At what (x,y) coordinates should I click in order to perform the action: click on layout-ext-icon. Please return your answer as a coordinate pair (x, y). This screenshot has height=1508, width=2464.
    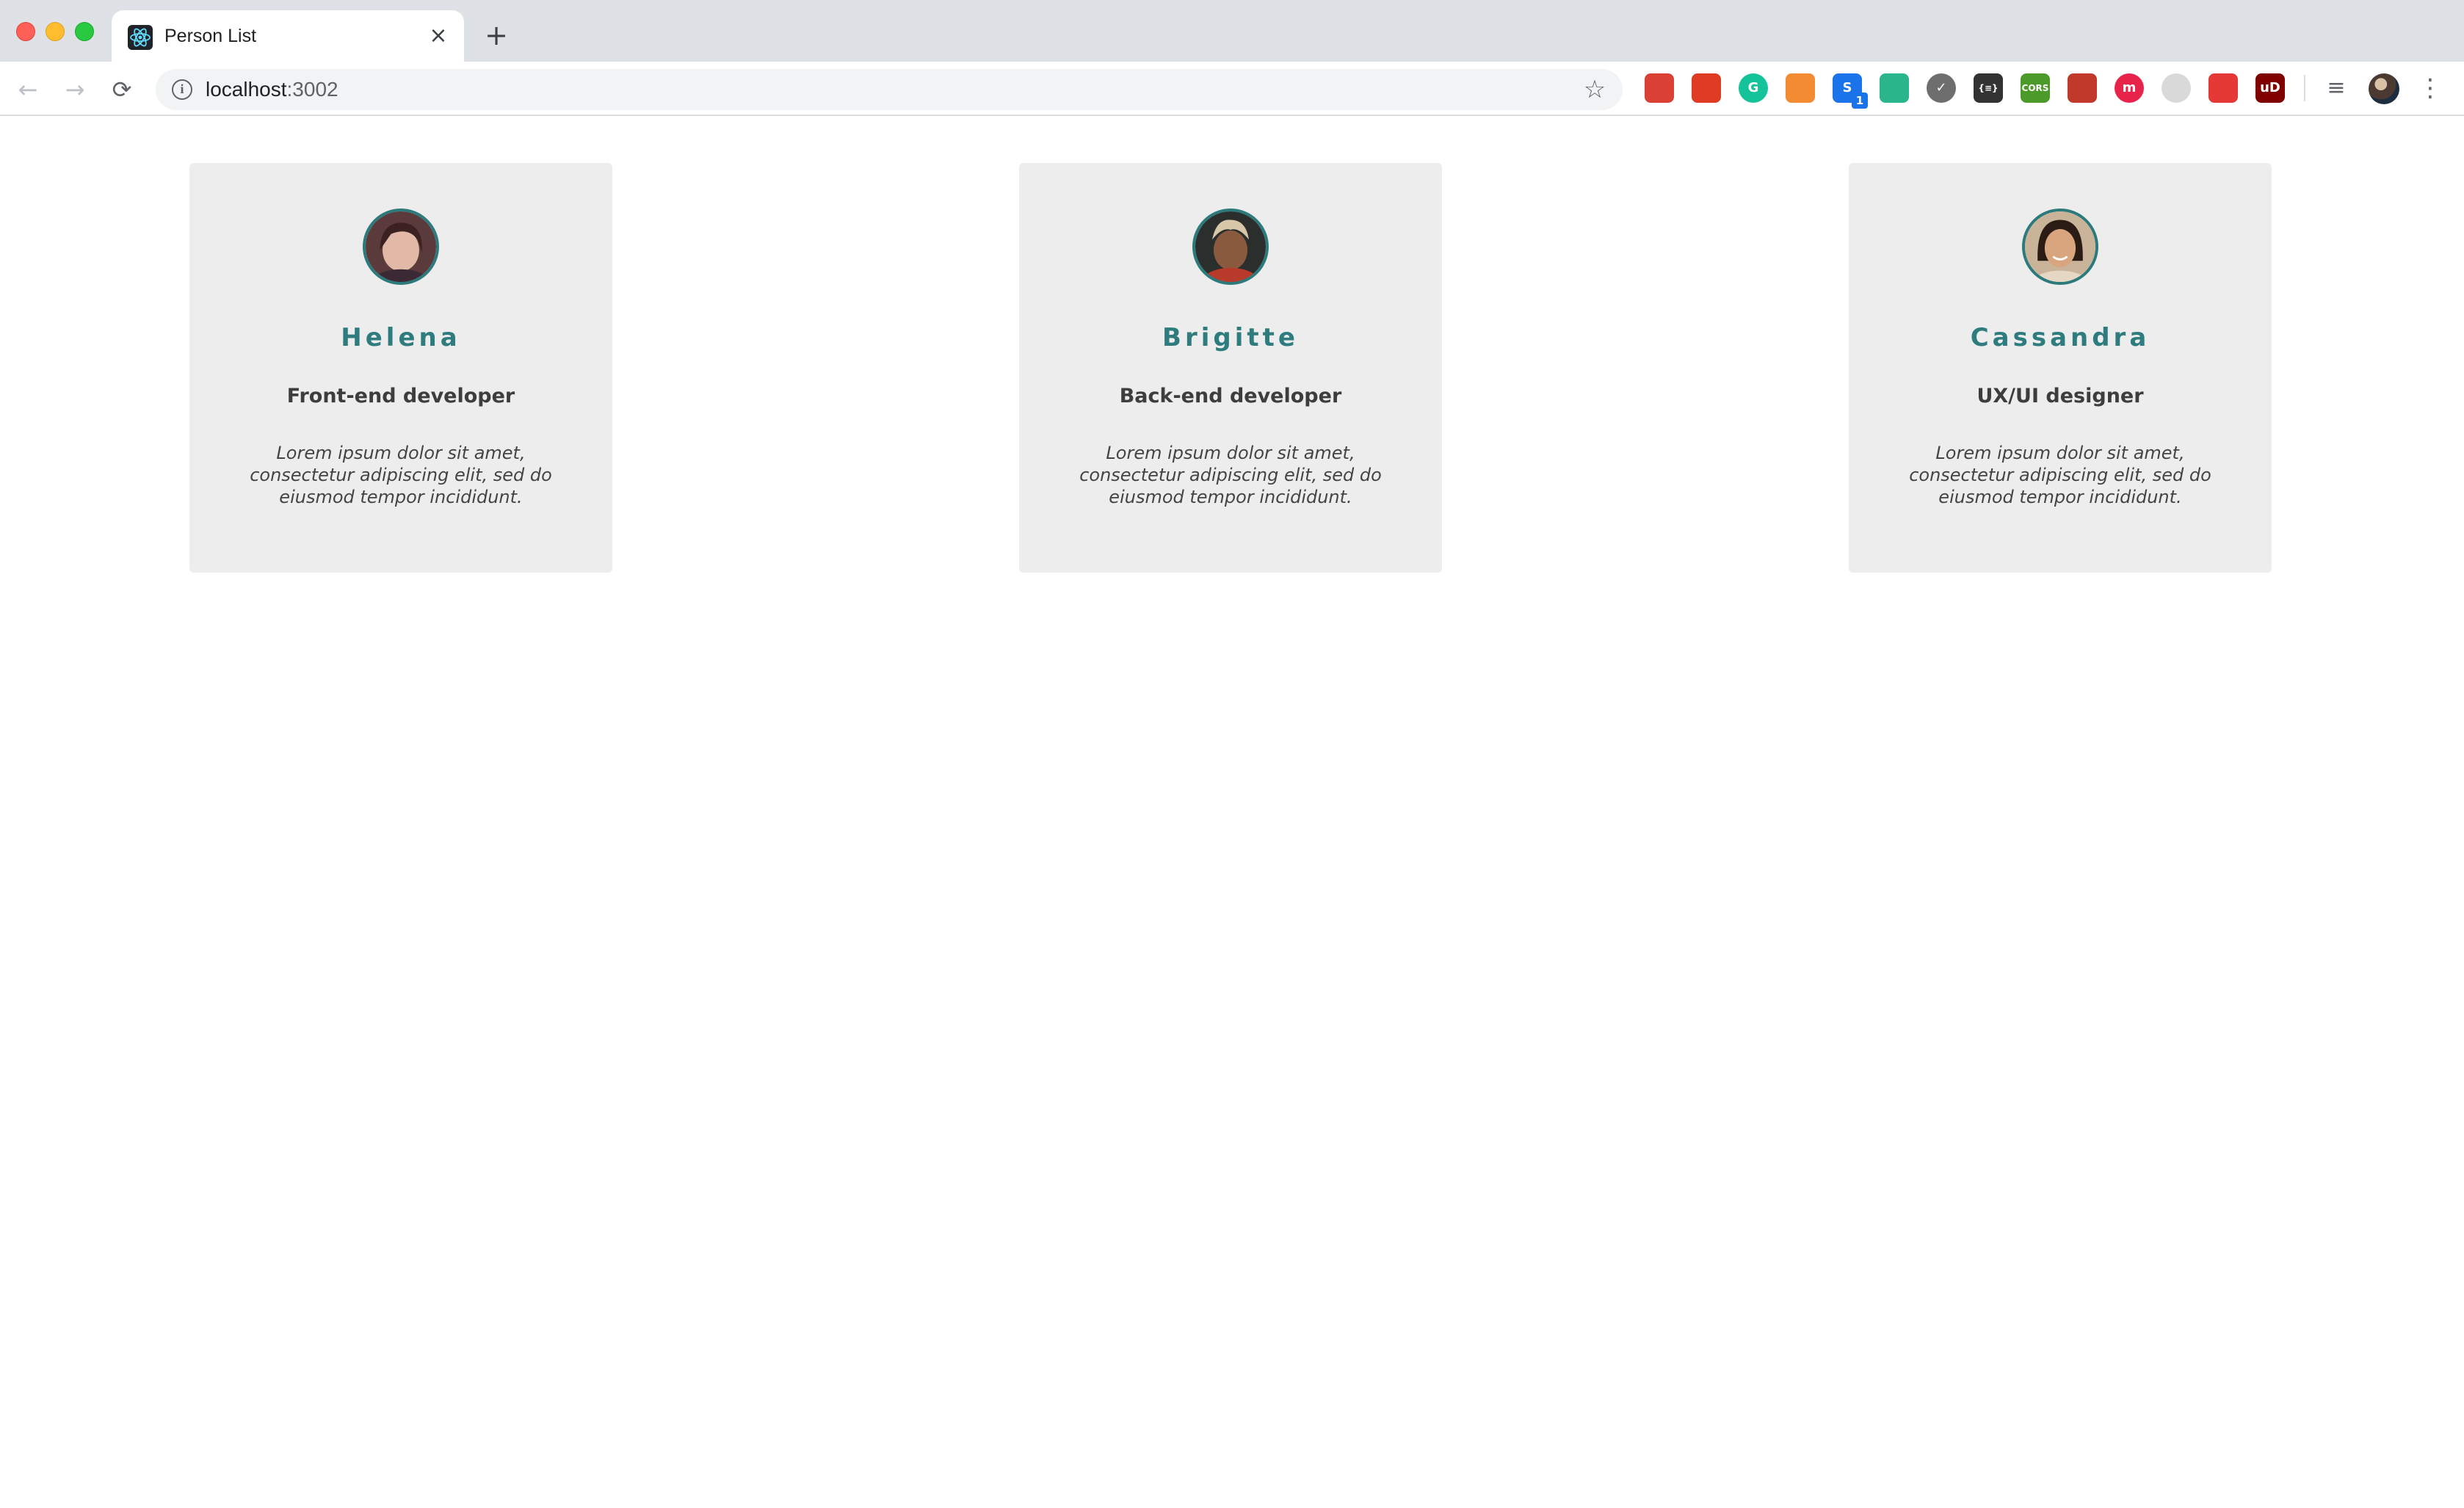
    Looking at the image, I should click on (1801, 88).